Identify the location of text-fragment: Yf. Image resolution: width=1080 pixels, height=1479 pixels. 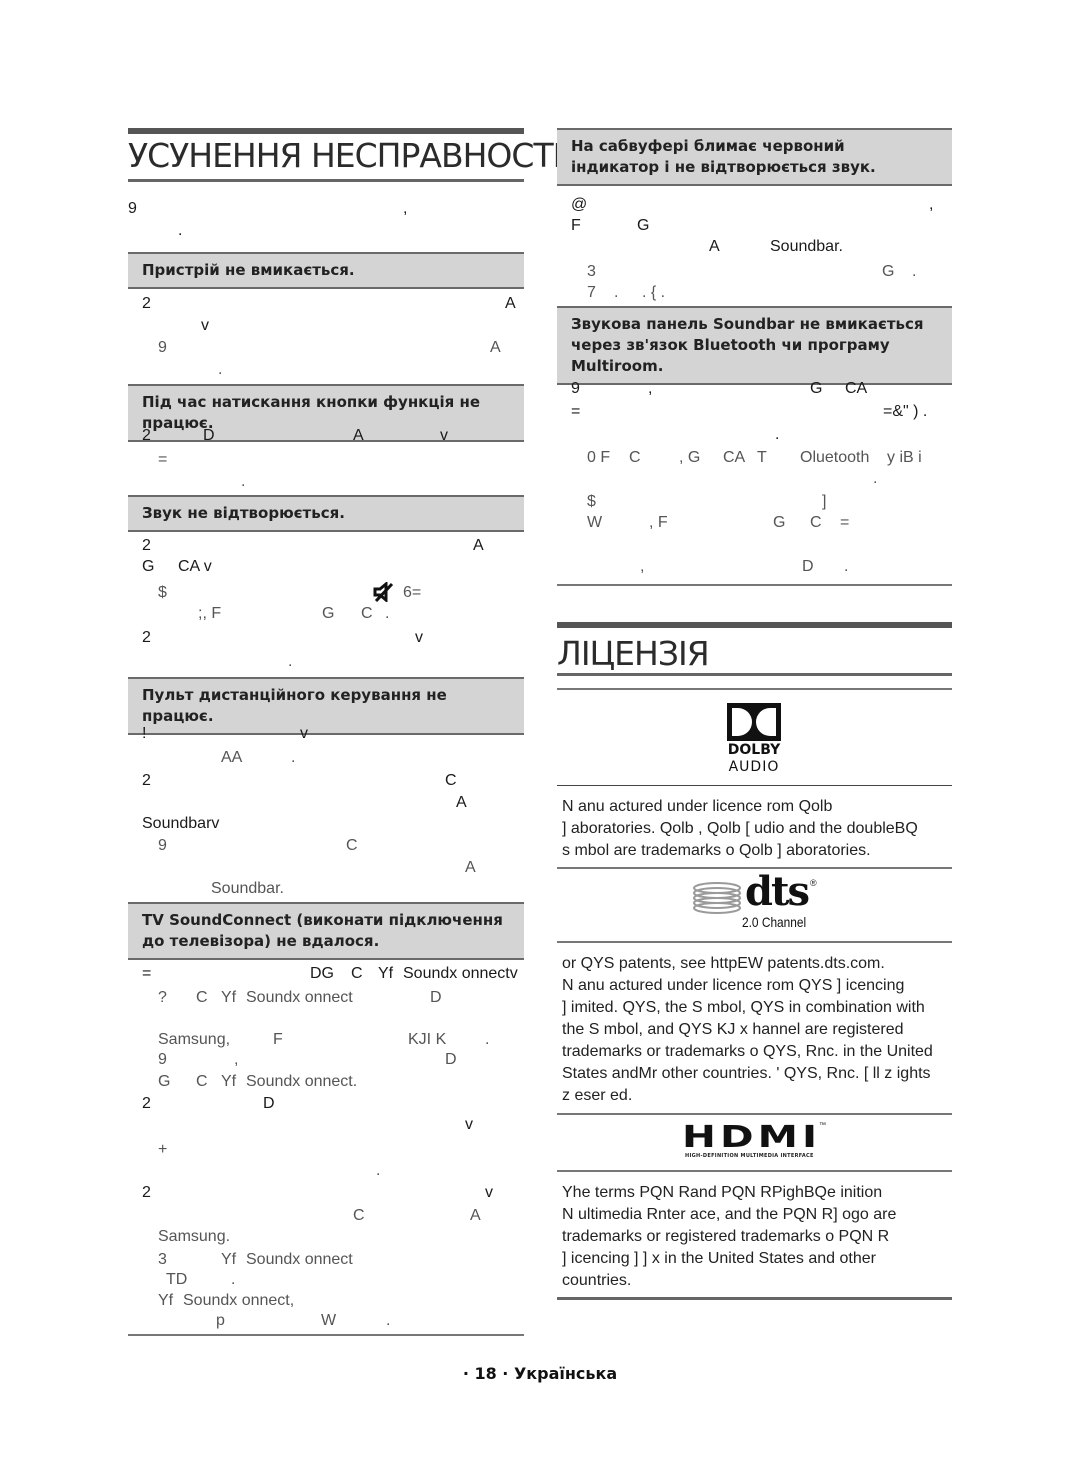
(166, 1300).